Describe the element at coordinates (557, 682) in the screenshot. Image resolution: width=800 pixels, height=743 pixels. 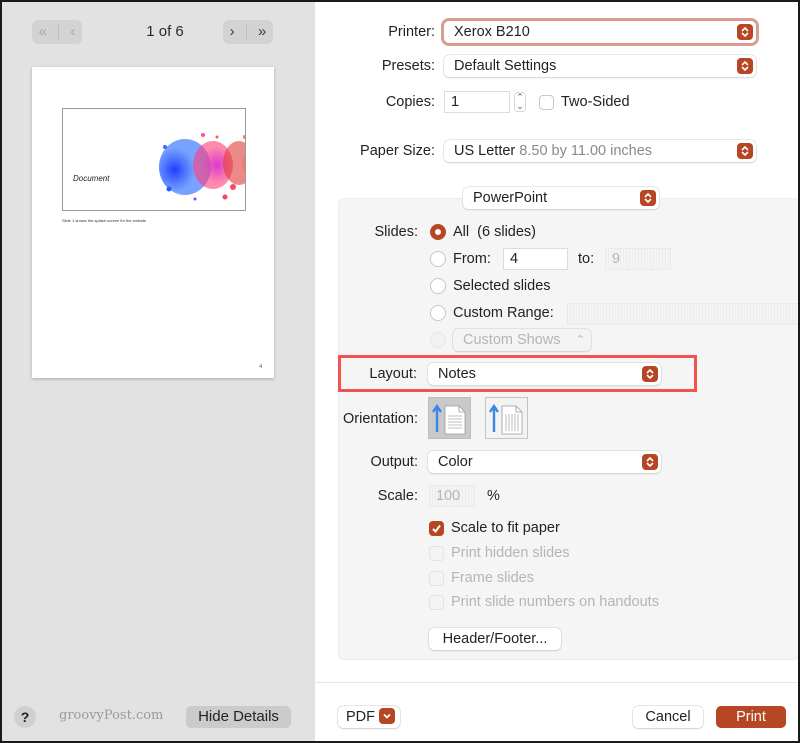
I see `footer-divider` at that location.